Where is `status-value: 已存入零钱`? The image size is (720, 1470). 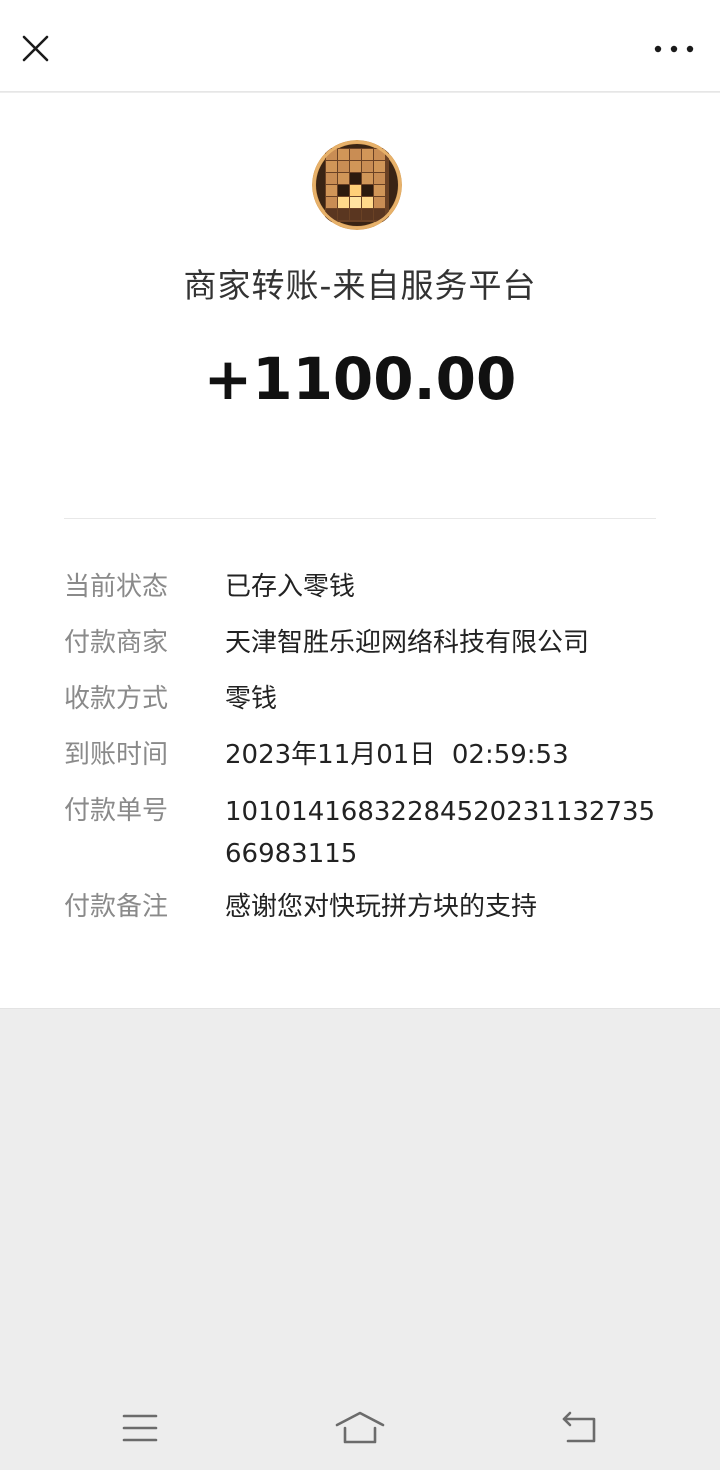
status-value: 已存入零钱 is located at coordinates (290, 587).